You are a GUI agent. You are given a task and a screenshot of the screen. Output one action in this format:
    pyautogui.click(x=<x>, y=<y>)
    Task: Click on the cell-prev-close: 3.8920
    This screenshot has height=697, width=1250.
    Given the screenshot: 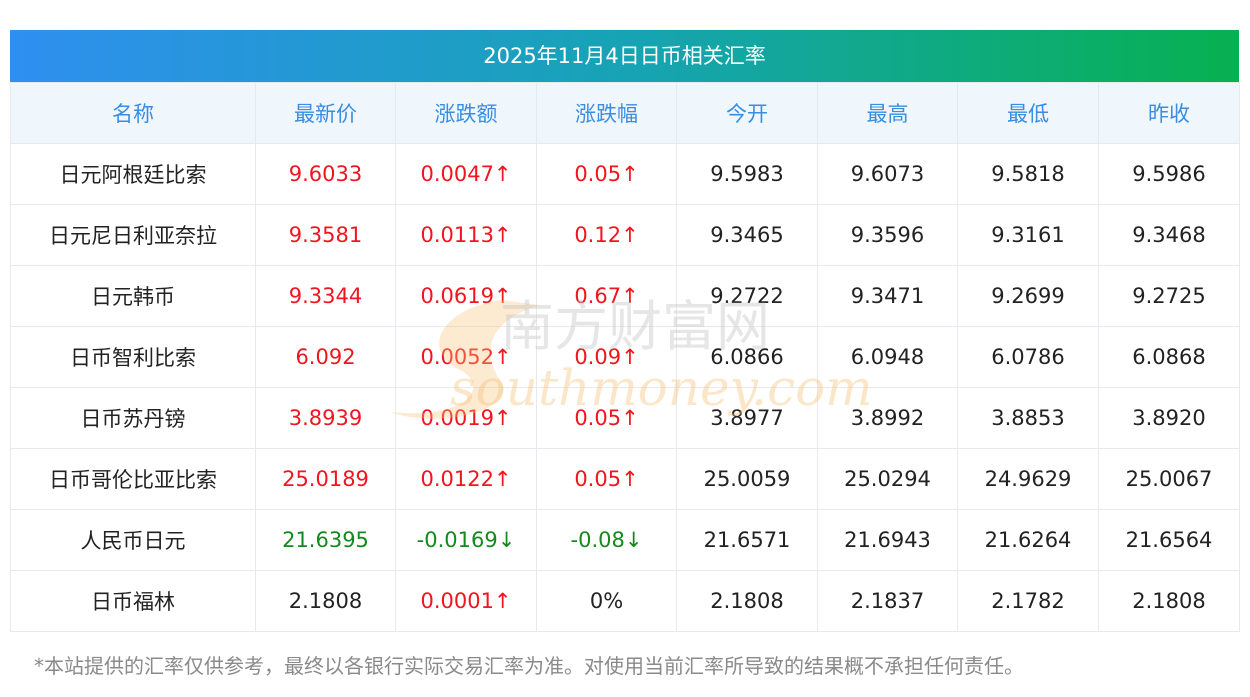 What is the action you would take?
    pyautogui.click(x=1169, y=418)
    